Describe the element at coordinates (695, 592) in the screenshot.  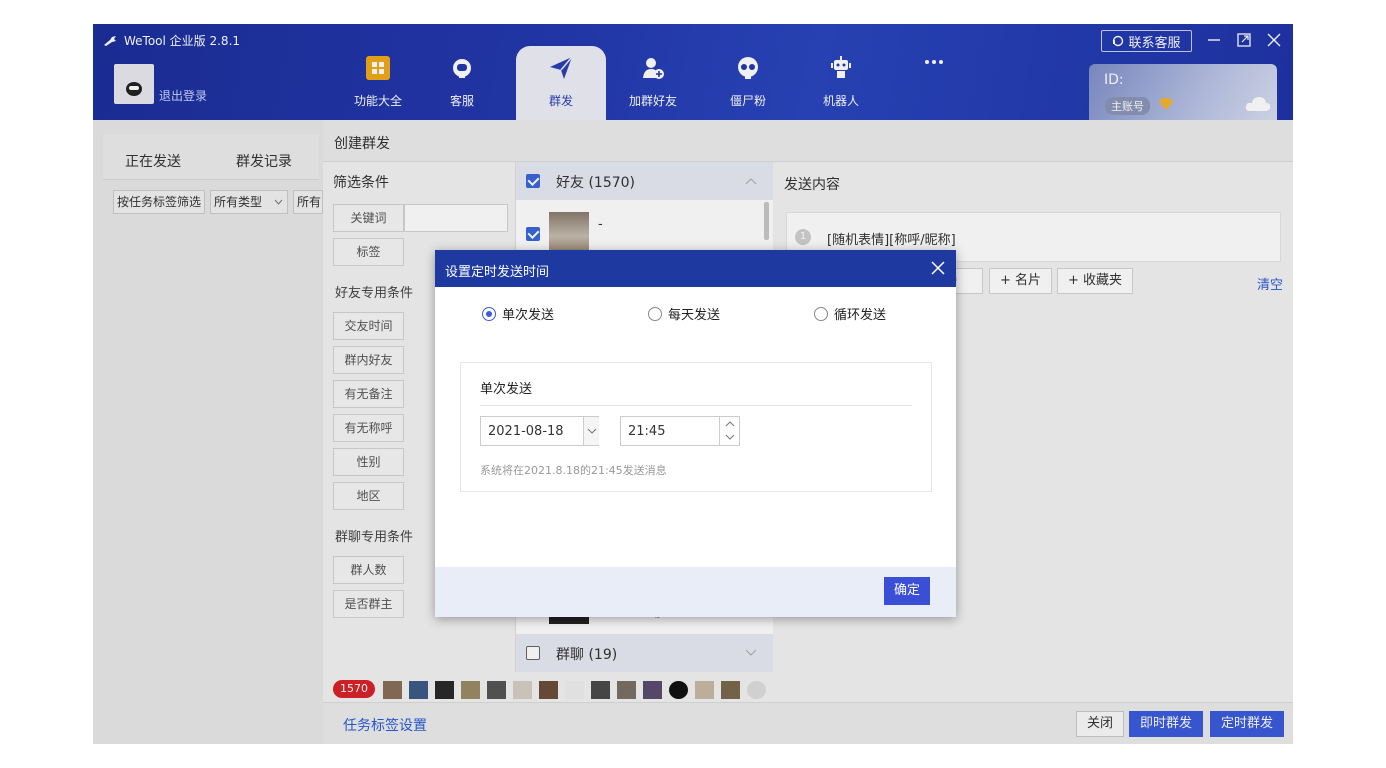
I see `dialog-footer: 确定` at that location.